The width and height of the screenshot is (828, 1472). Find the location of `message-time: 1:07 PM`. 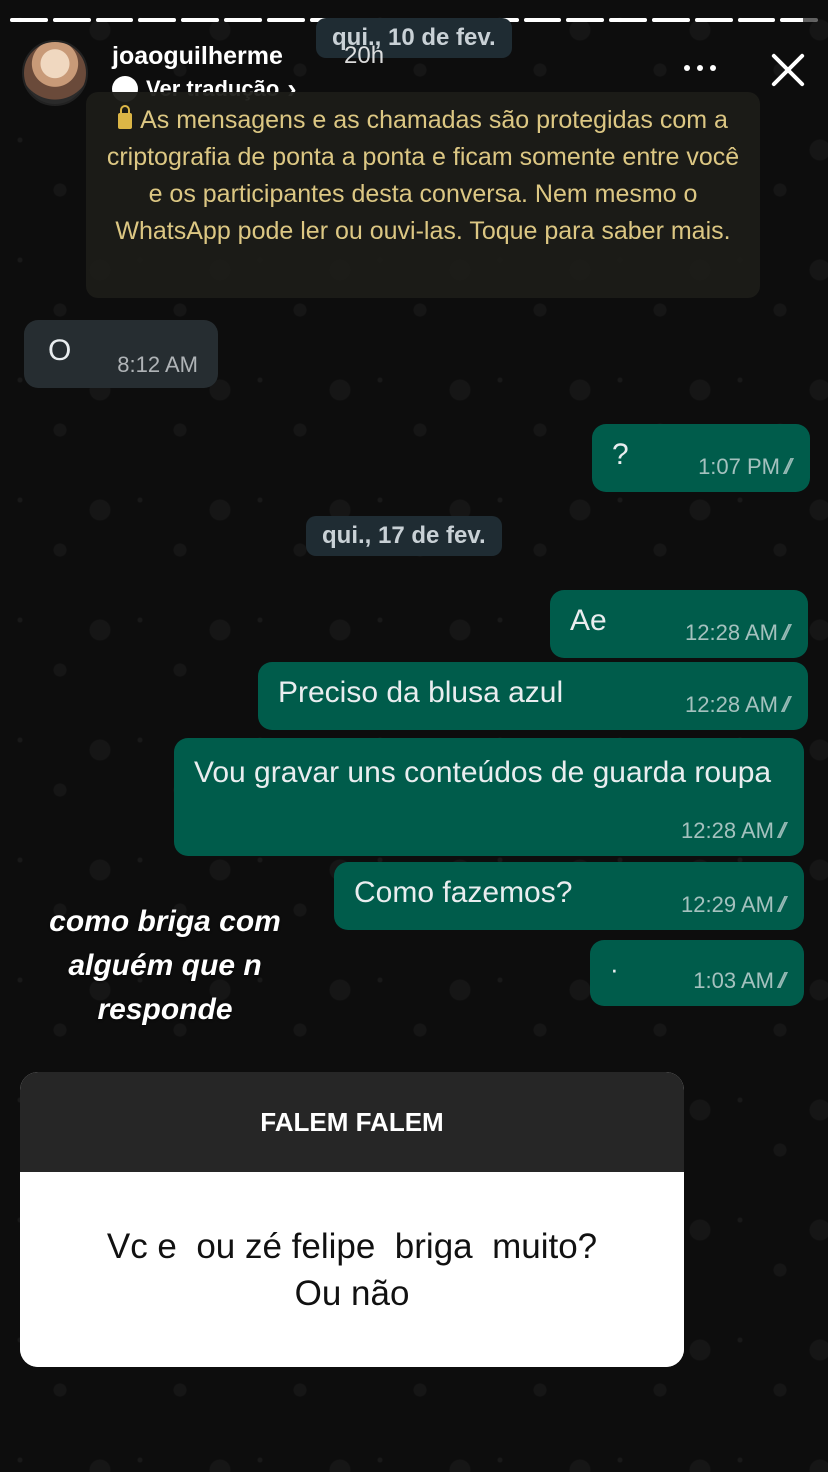

message-time: 1:07 PM is located at coordinates (739, 466).